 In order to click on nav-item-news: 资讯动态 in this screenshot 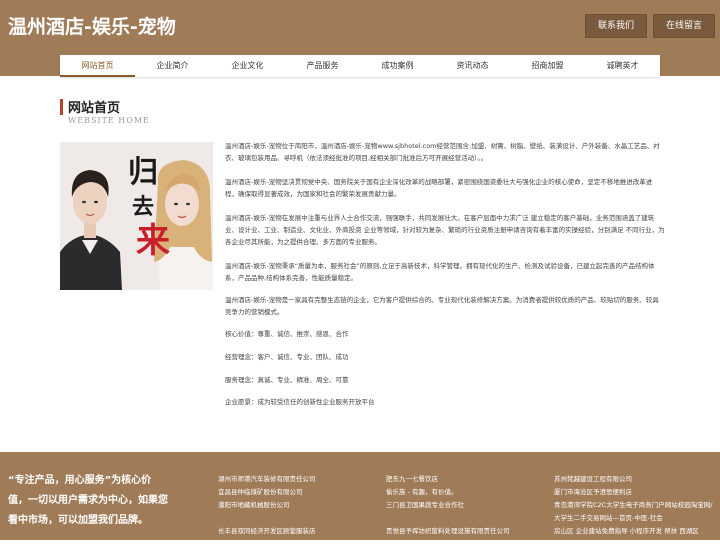, I will do `click(472, 66)`.